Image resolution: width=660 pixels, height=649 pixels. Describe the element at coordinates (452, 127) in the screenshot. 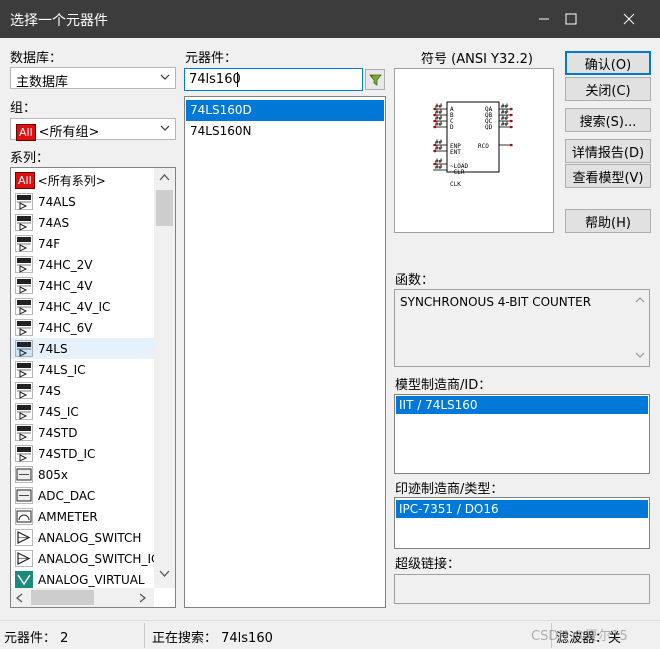

I see `svg-text: D` at that location.